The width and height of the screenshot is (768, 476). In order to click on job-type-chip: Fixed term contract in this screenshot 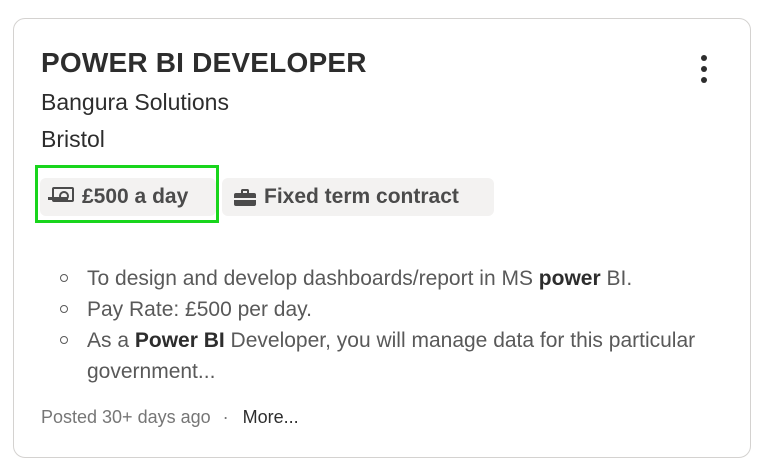, I will do `click(358, 197)`.